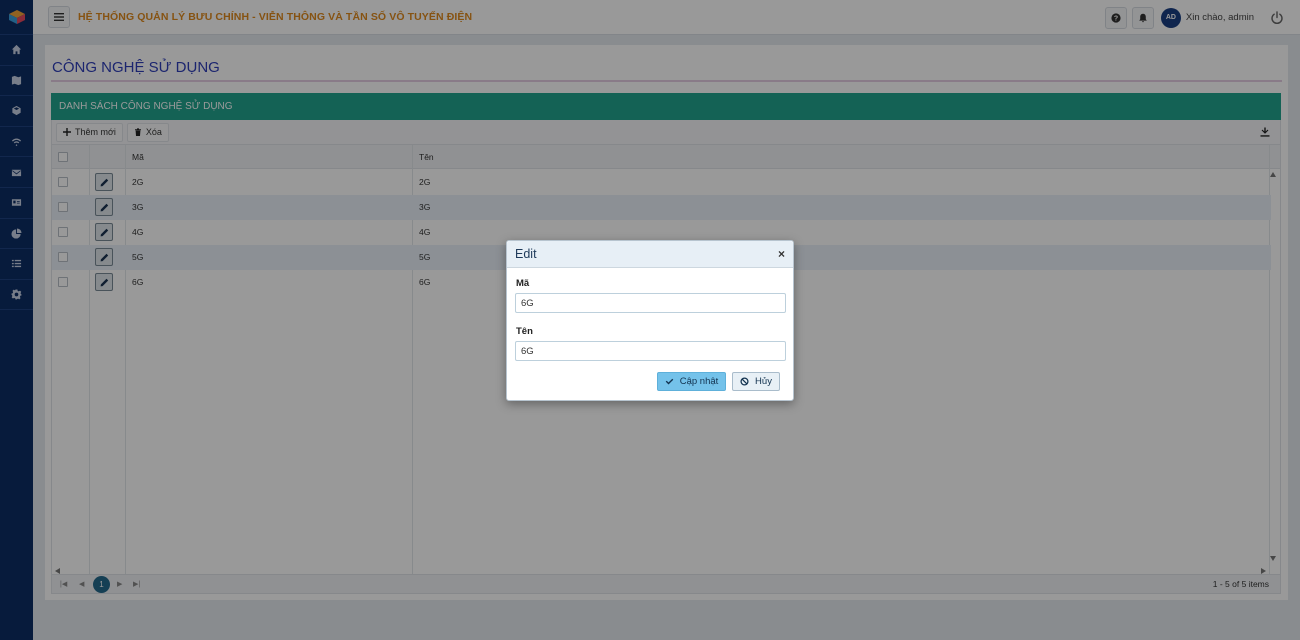  Describe the element at coordinates (523, 283) in the screenshot. I see `ma-label: Mã` at that location.